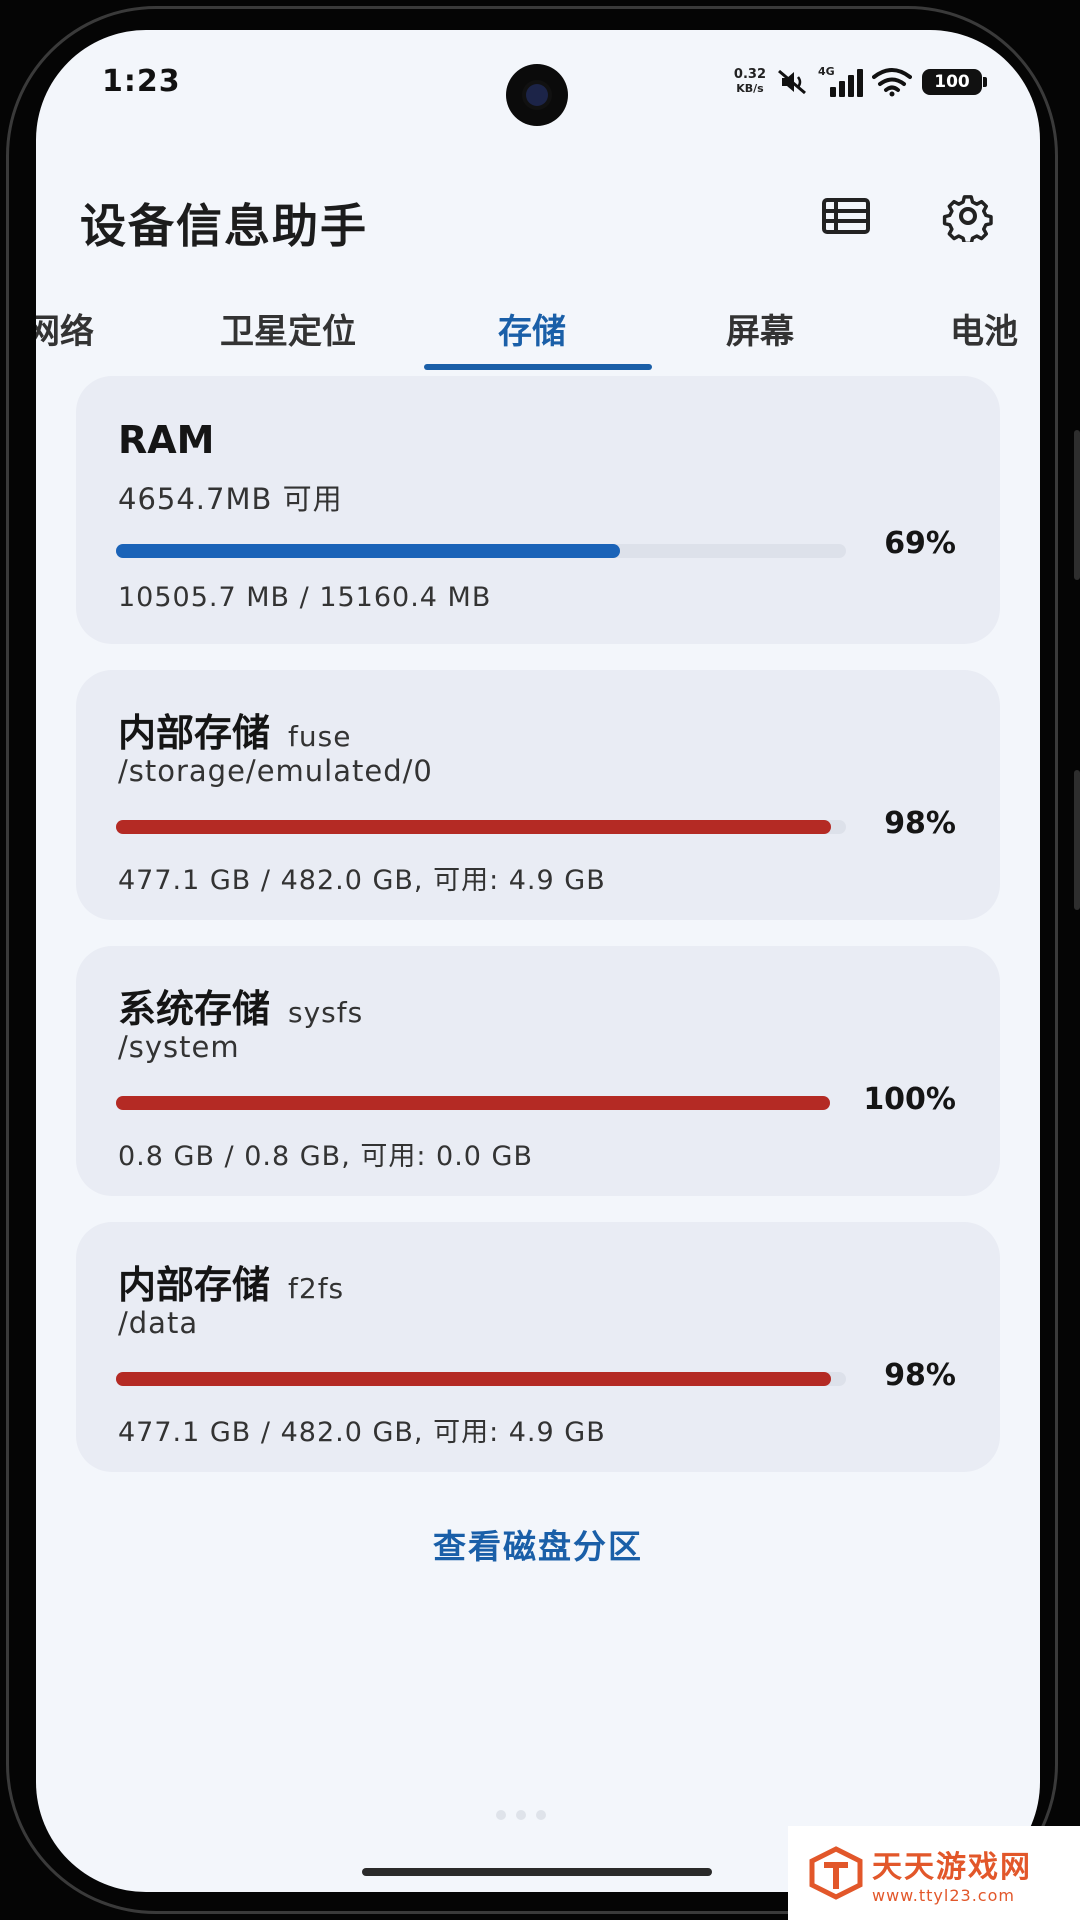 Image resolution: width=1080 pixels, height=1920 pixels. I want to click on card-title-text: RAM, so click(166, 440).